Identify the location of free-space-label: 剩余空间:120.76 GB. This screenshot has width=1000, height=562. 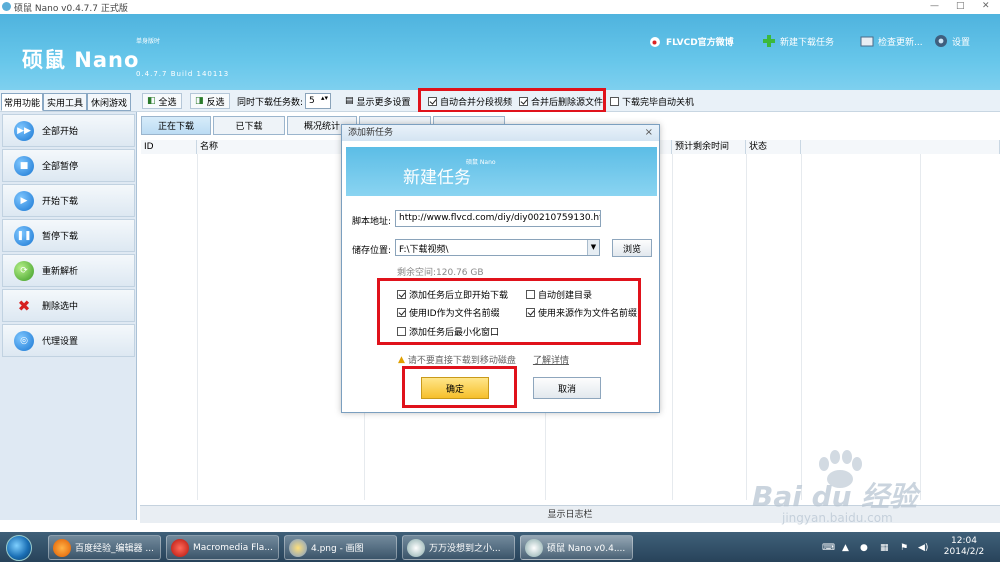
(440, 273).